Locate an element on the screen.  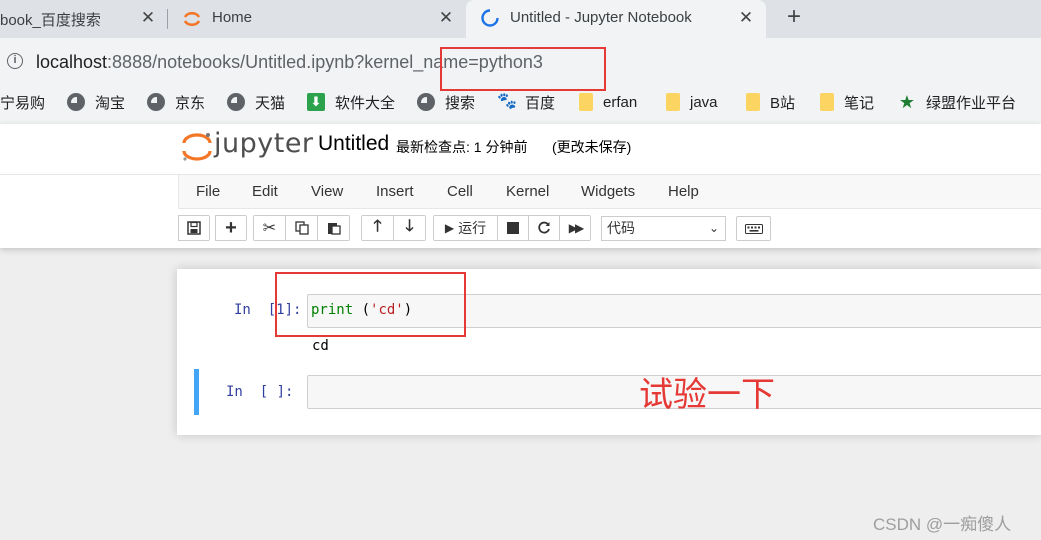
menu-edit: Edit is located at coordinates (265, 191).